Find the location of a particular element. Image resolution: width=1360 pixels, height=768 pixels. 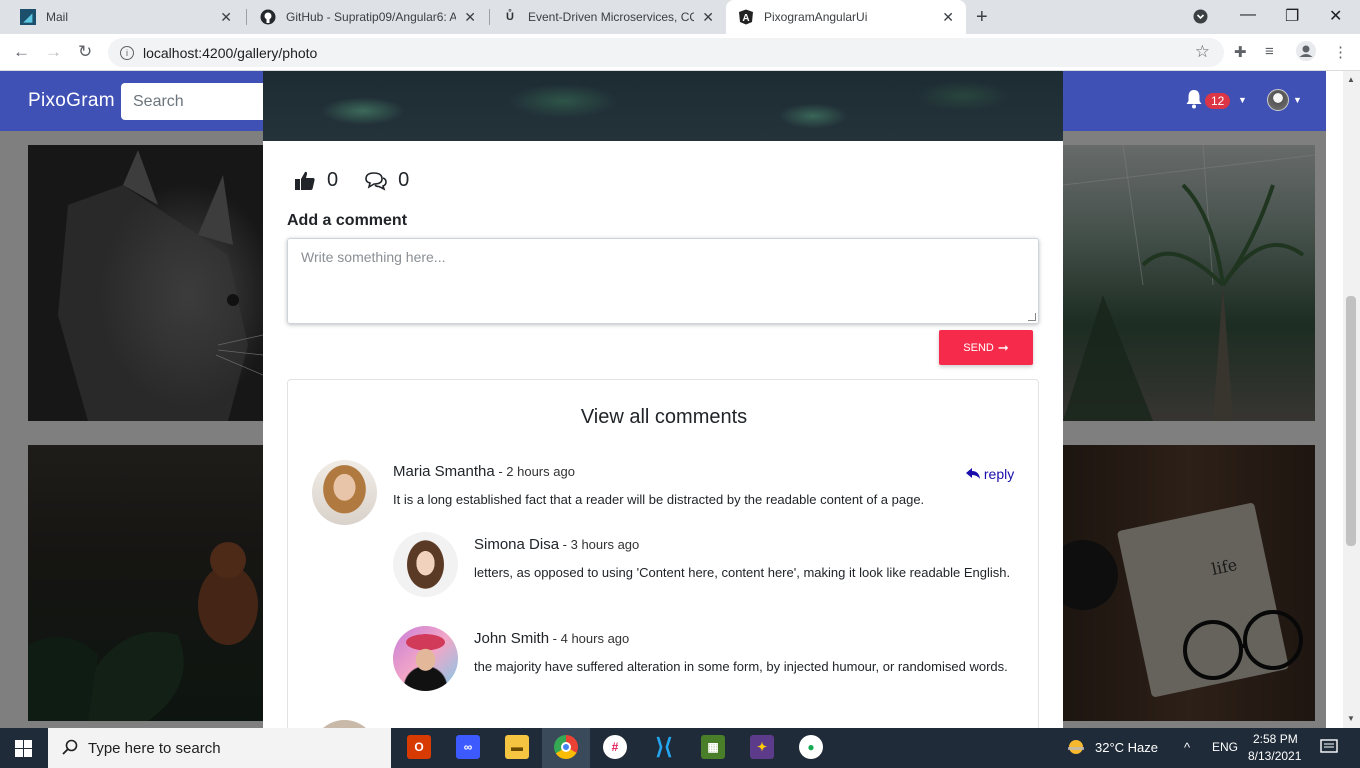

add-comment-label: Add a comment is located at coordinates (347, 220).